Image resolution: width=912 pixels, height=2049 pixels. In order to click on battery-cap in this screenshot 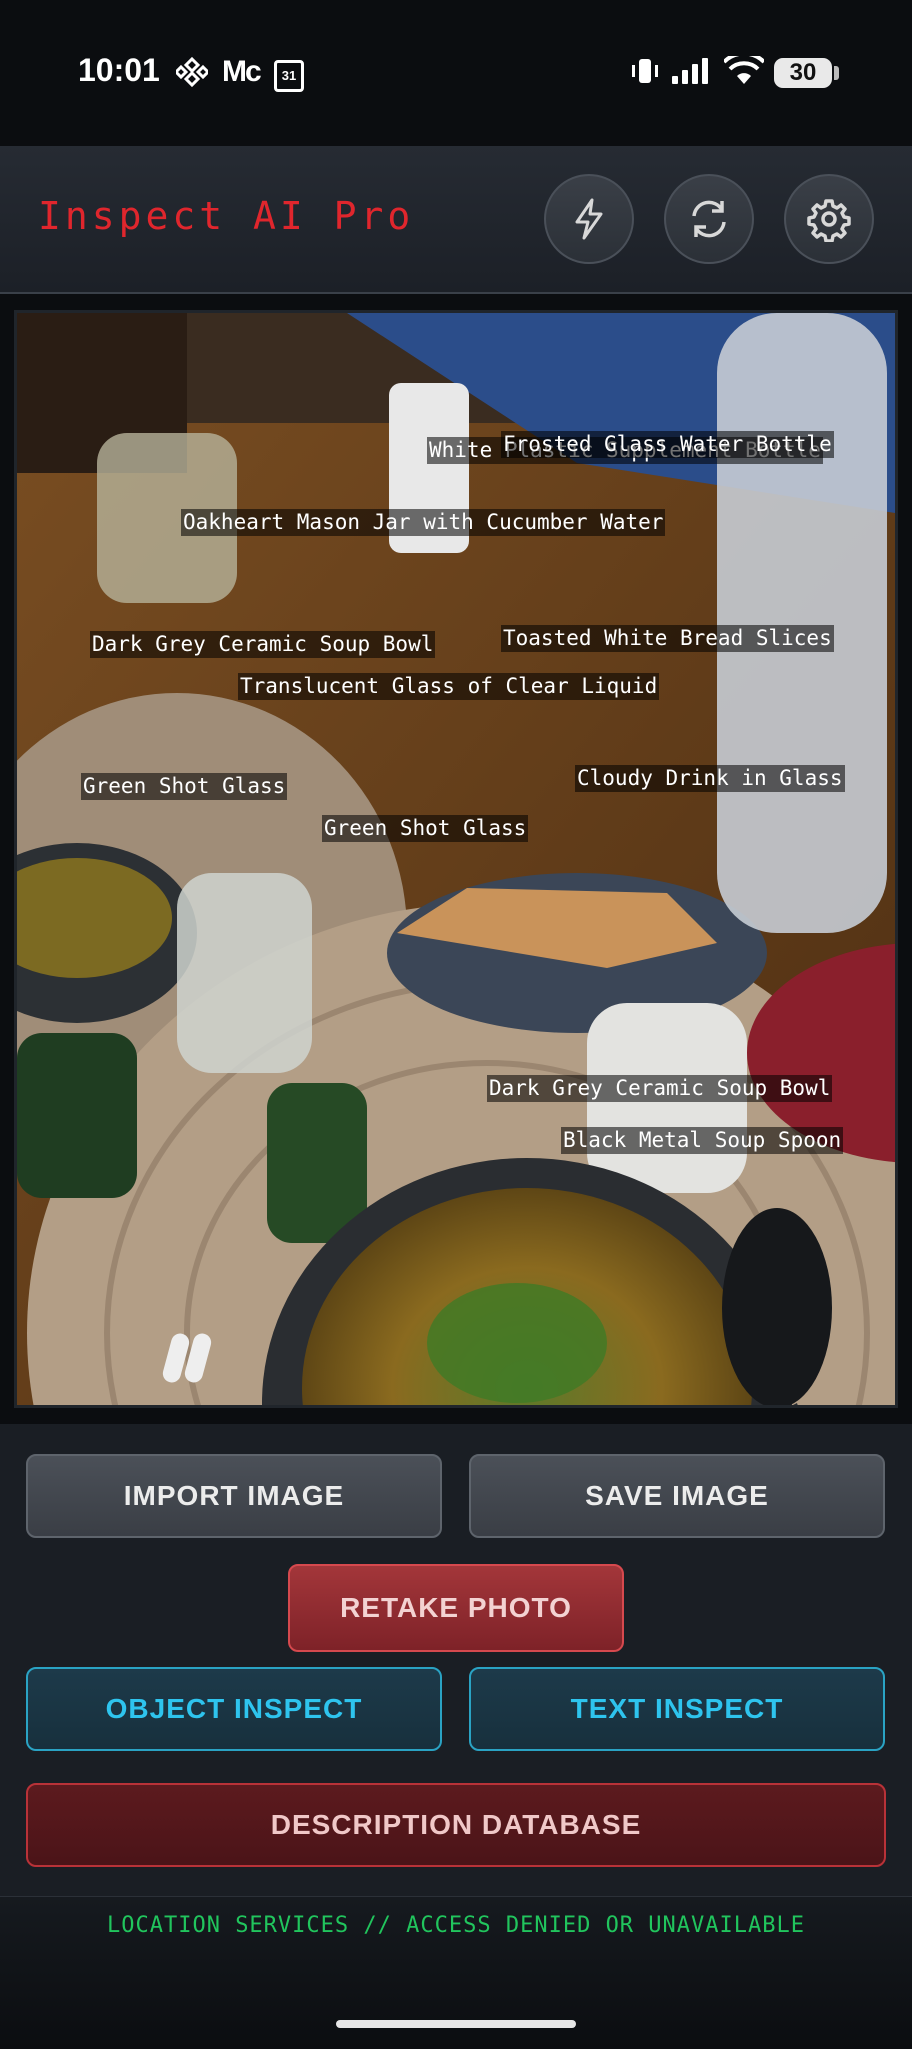, I will do `click(836, 73)`.